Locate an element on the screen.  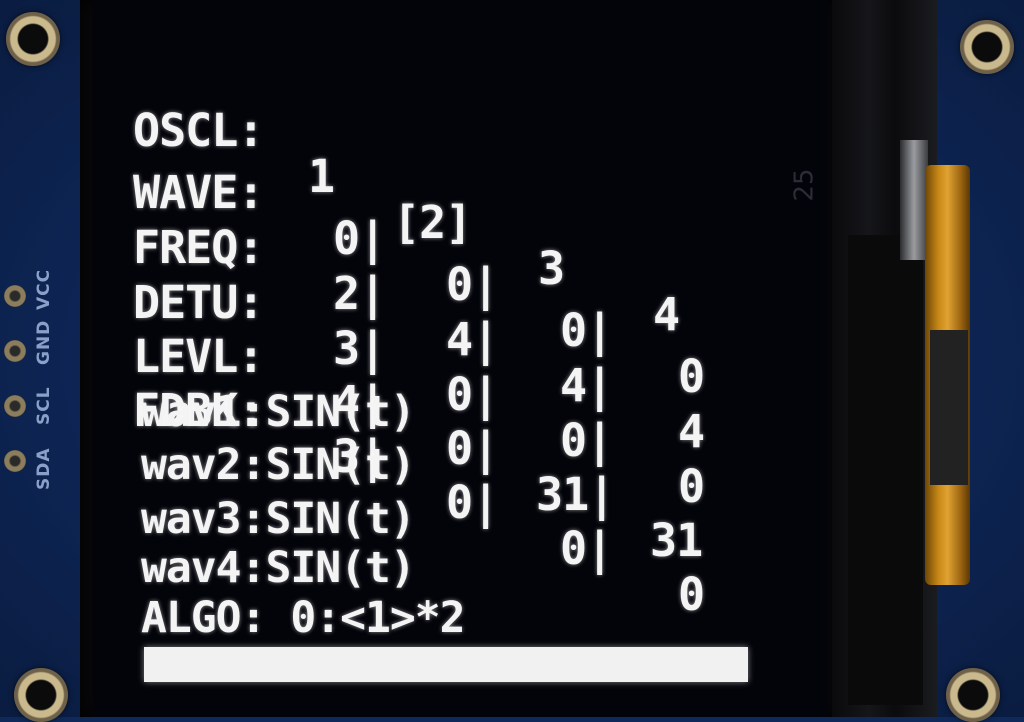
osc-col-4: 4 is located at coordinates (666, 314).